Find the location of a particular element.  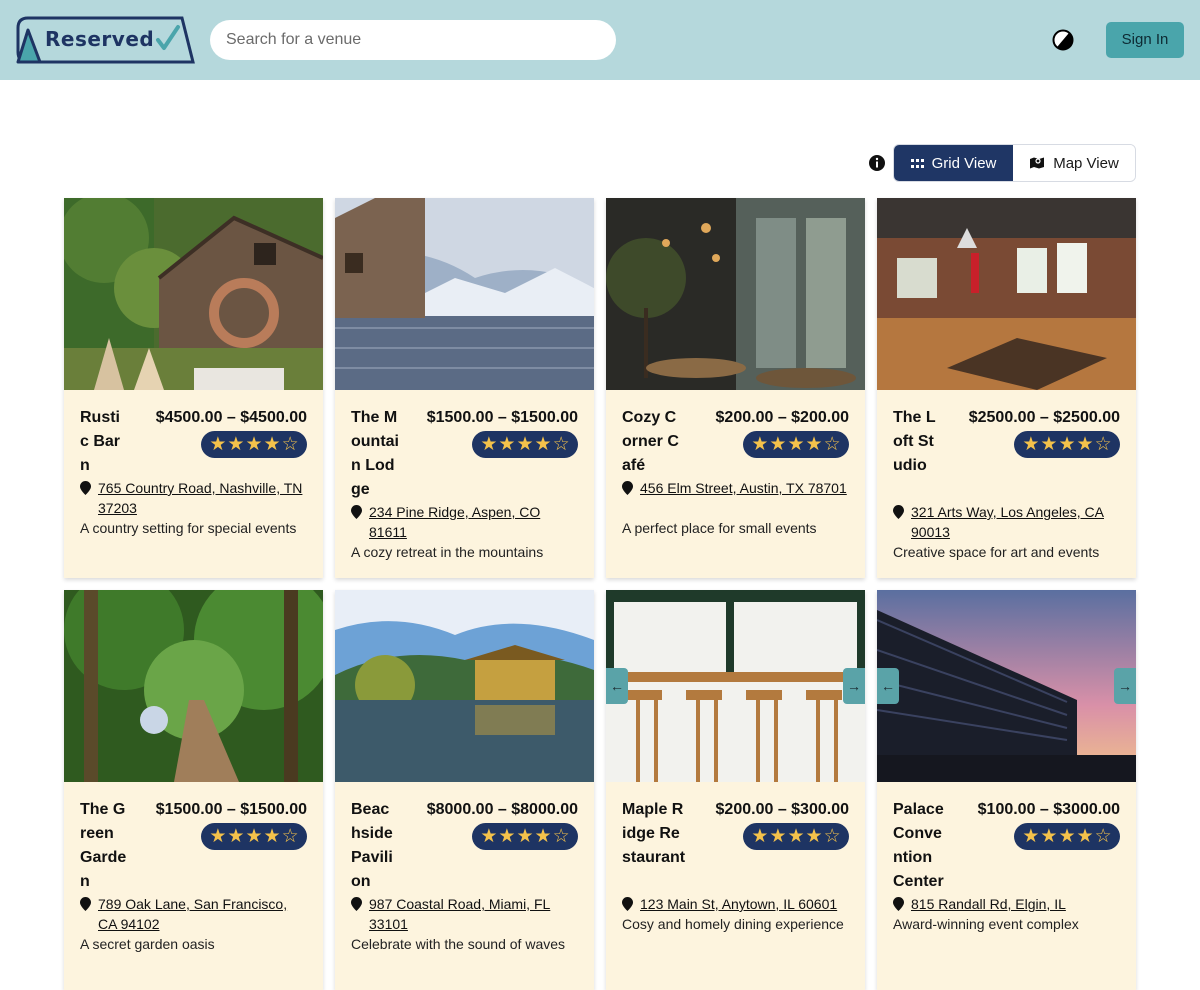

venue-price: $100.00 – $3000.00 is located at coordinates (1048, 809).